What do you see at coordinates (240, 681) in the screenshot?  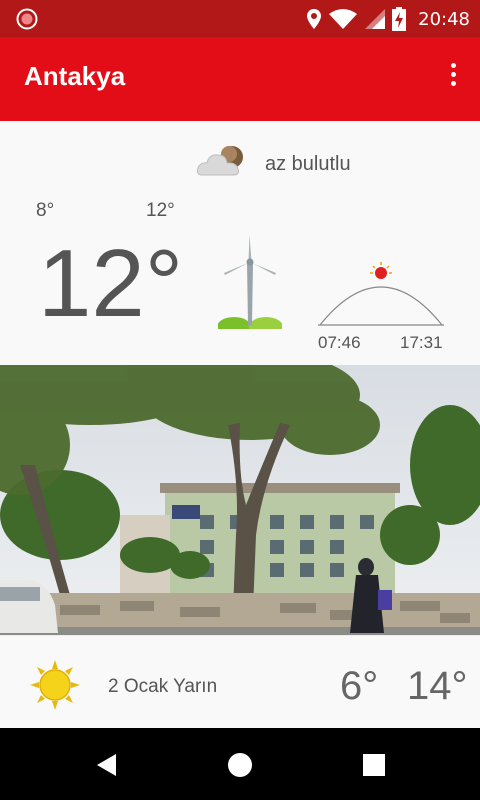 I see `forecast-row: 2 Ocak Yarın 6° 14°` at bounding box center [240, 681].